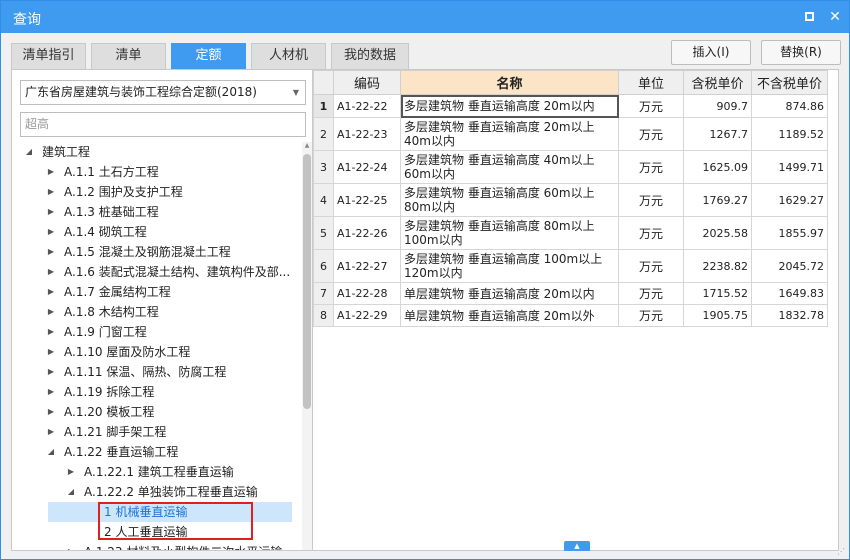  Describe the element at coordinates (171, 492) in the screenshot. I see `tree-label: A.1.22.2 单独装饰工程垂直运输` at that location.